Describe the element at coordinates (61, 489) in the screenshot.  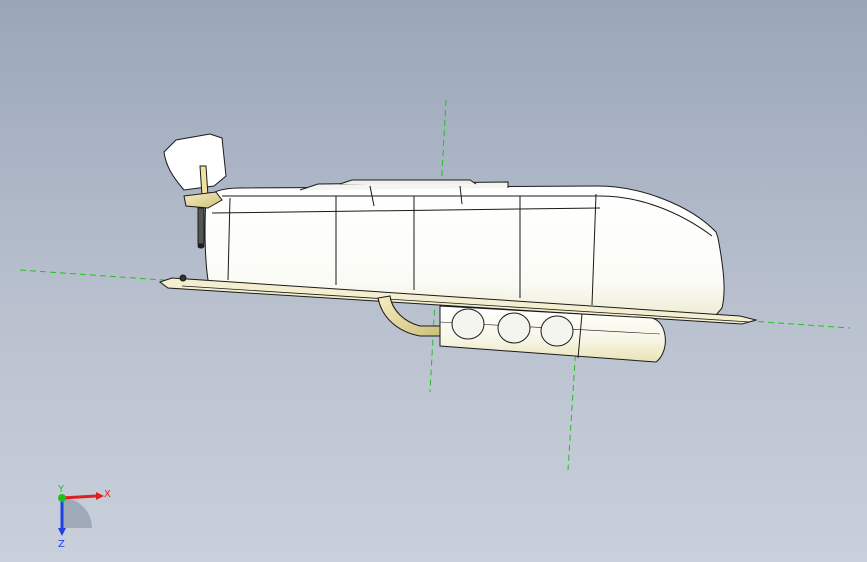
I see `y-axis-label: Y` at that location.